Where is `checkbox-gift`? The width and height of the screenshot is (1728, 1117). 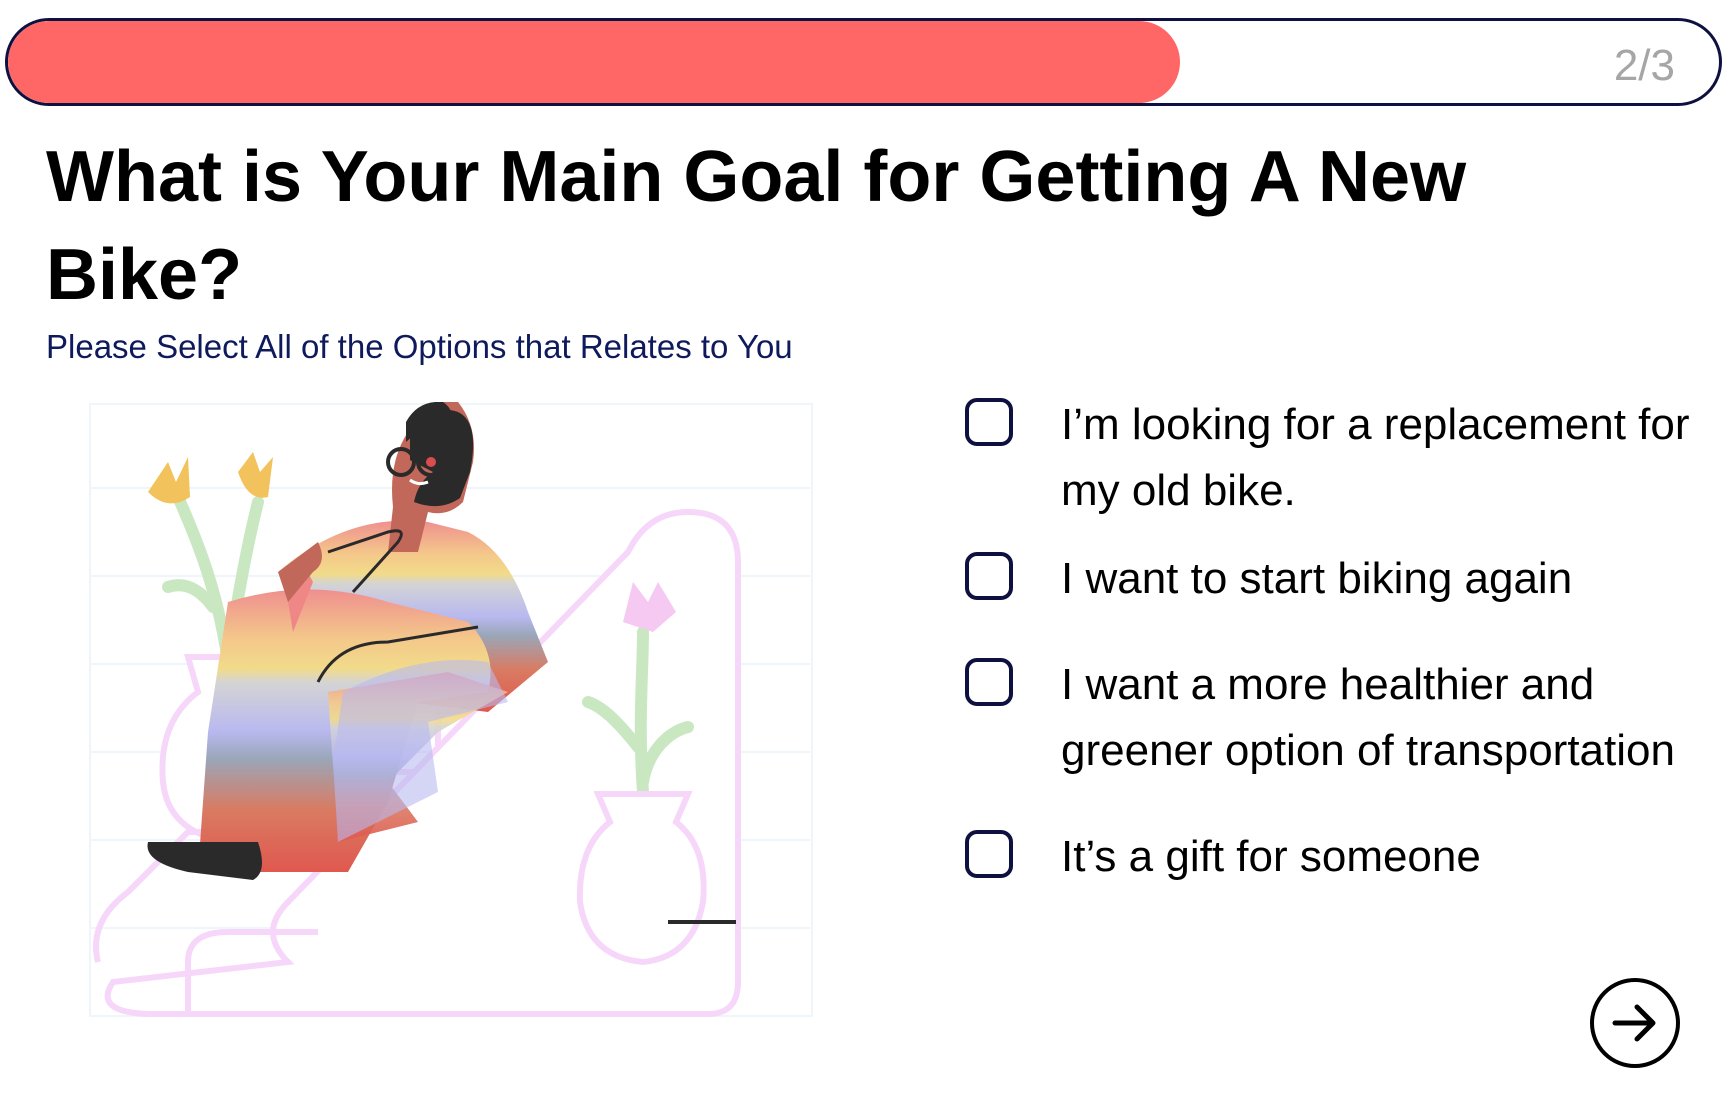 checkbox-gift is located at coordinates (989, 854).